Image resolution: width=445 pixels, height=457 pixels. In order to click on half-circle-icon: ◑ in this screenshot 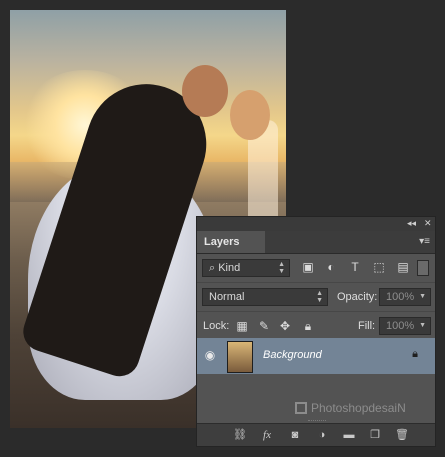, I will do `click(322, 435)`.